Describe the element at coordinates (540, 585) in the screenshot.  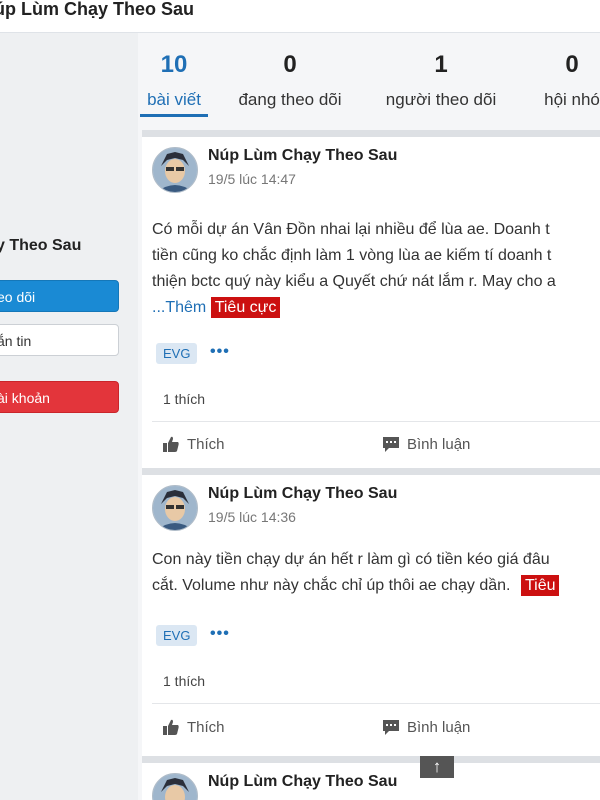
I see `sentiment-badge: Tiêu` at that location.